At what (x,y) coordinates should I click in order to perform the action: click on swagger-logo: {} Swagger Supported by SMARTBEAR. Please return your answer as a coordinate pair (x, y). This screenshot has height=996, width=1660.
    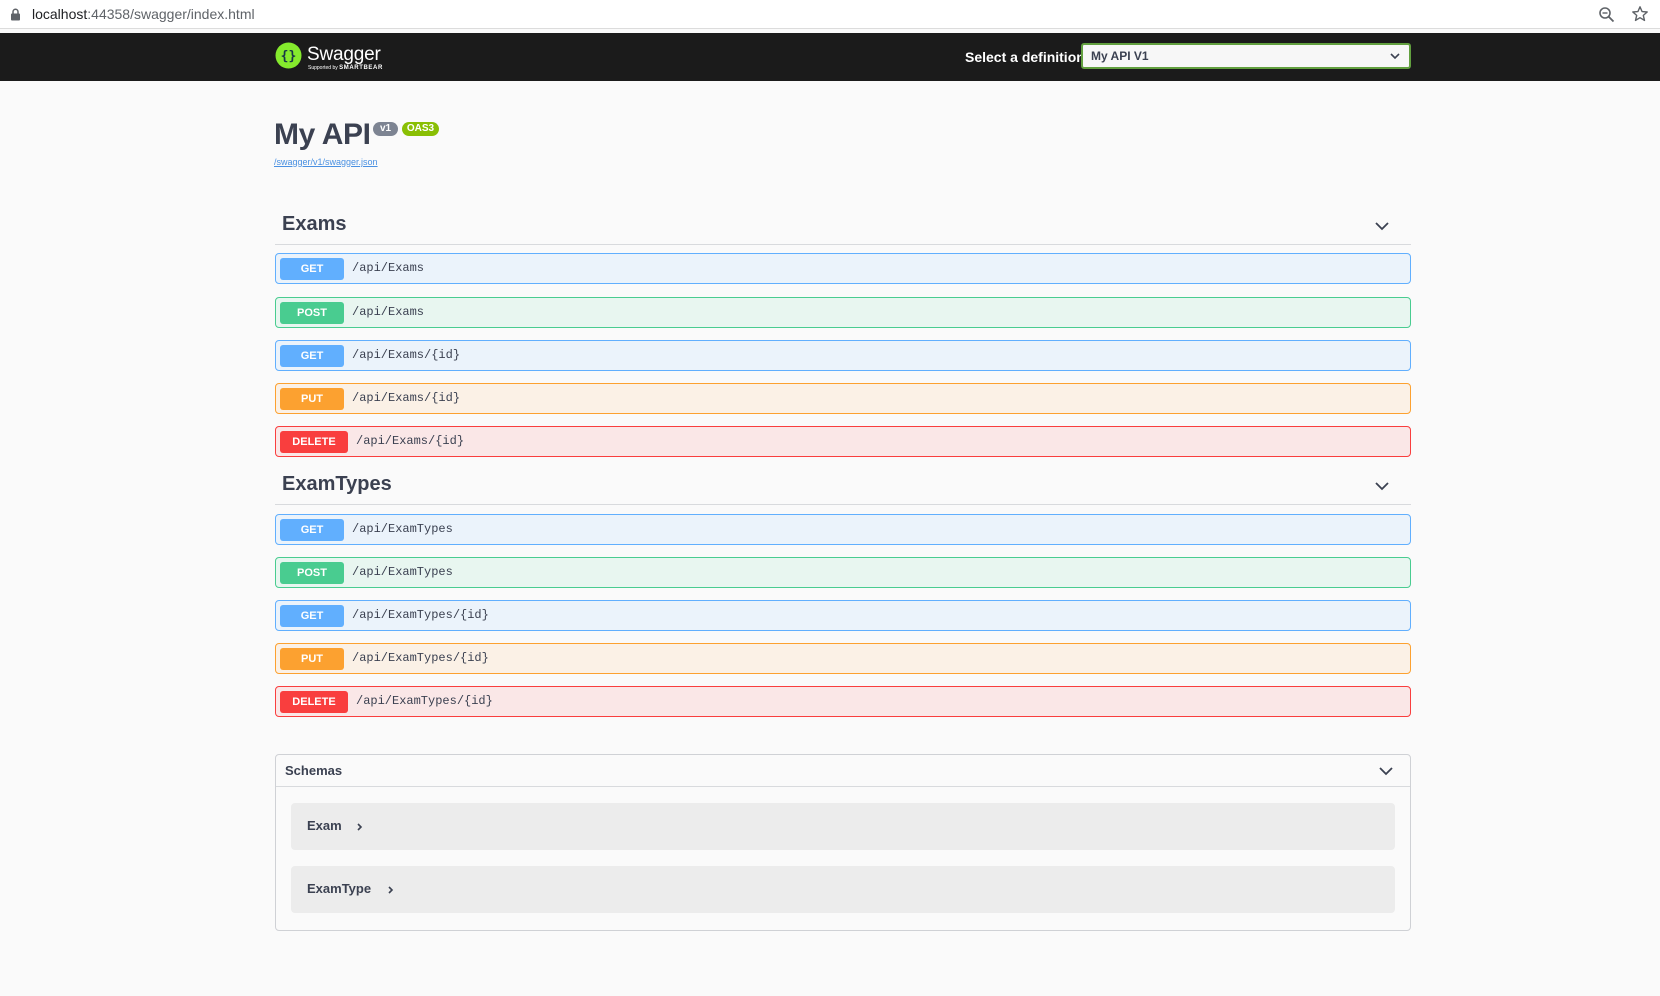
    Looking at the image, I should click on (335, 57).